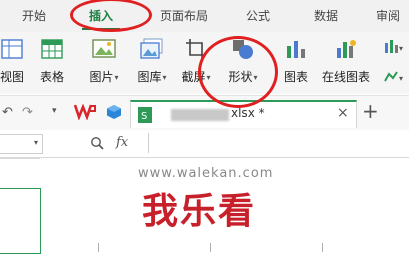 The image size is (409, 254). Describe the element at coordinates (296, 51) in the screenshot. I see `bar-chart-icon` at that location.